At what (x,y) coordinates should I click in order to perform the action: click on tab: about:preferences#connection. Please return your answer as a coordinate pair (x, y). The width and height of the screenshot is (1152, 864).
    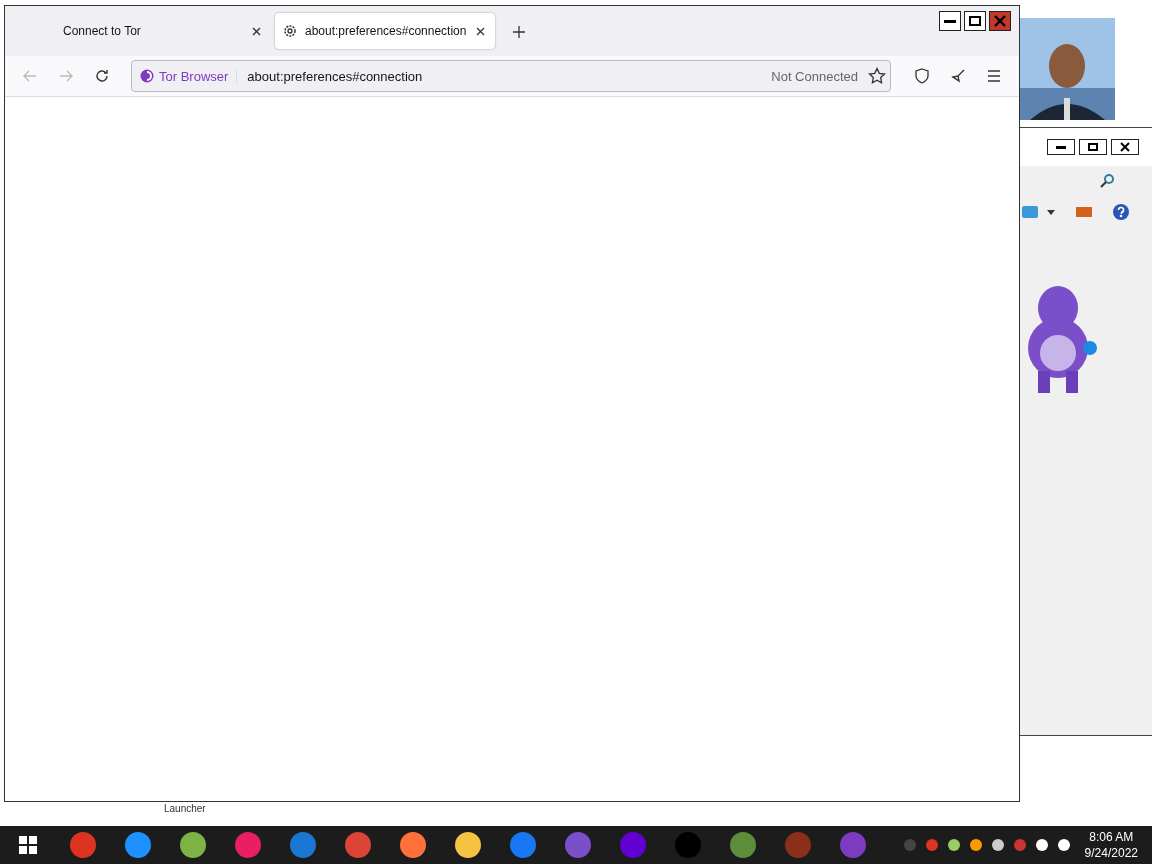
    Looking at the image, I should click on (385, 31).